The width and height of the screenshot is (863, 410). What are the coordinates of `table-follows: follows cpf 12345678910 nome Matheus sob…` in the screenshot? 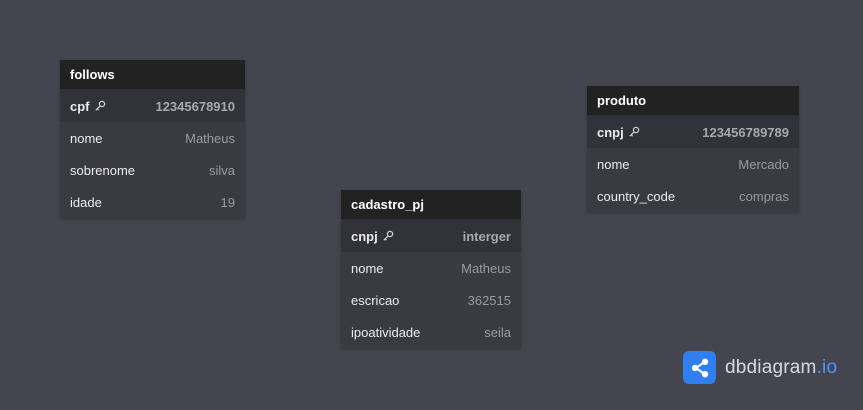 It's located at (152, 139).